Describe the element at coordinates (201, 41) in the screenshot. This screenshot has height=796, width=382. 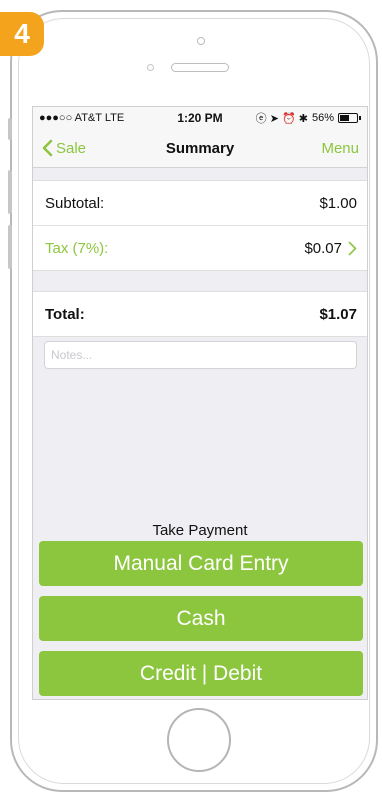
I see `front-camera` at that location.